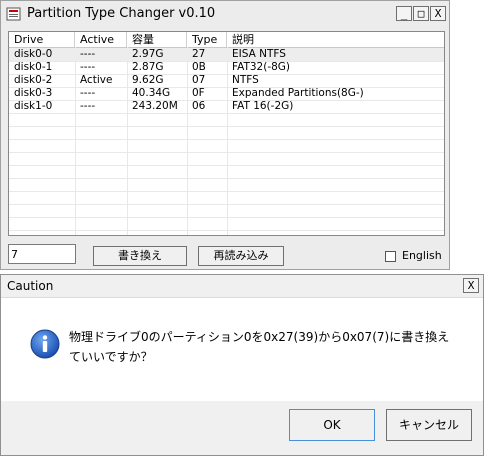  I want to click on description-cell: EISA NTFS, so click(259, 54).